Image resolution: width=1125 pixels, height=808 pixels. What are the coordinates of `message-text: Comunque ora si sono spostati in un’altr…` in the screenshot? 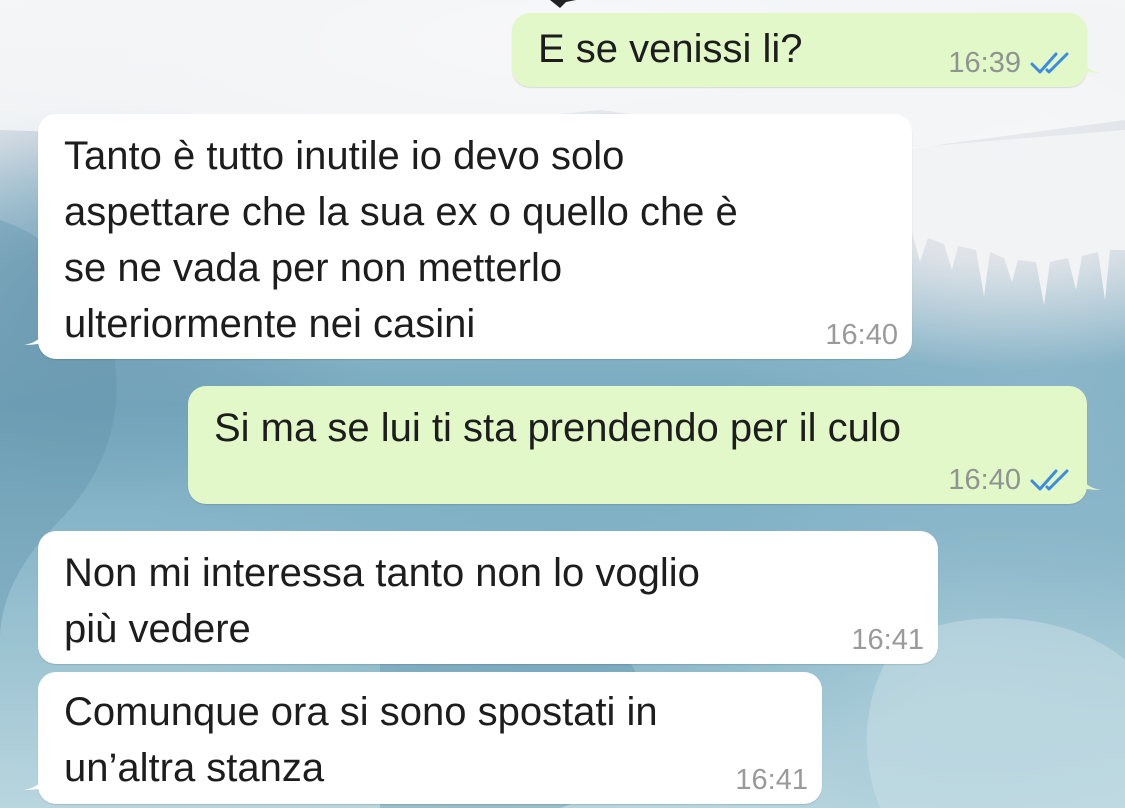 It's located at (361, 740).